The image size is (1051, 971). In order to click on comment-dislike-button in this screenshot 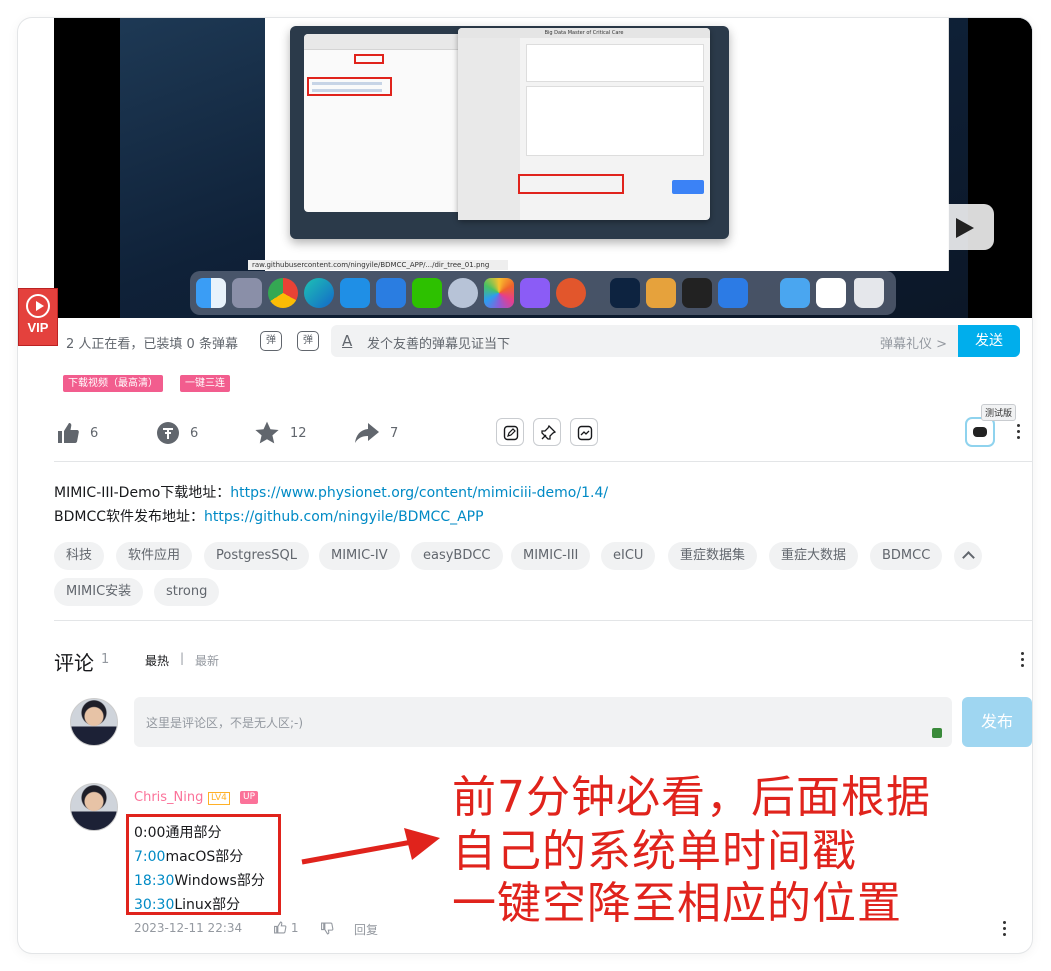, I will do `click(327, 929)`.